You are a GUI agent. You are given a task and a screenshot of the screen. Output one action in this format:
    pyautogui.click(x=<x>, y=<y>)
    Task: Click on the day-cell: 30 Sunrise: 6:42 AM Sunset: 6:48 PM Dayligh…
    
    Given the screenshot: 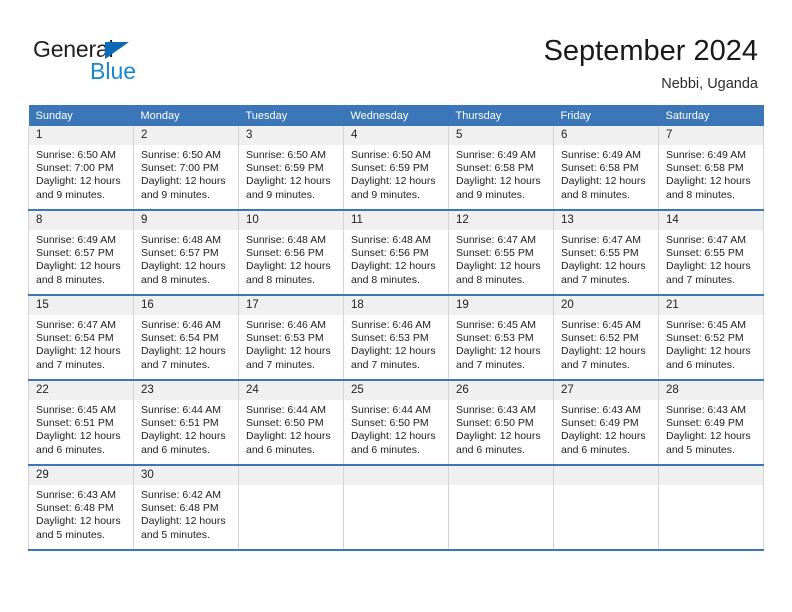 What is the action you would take?
    pyautogui.click(x=186, y=508)
    